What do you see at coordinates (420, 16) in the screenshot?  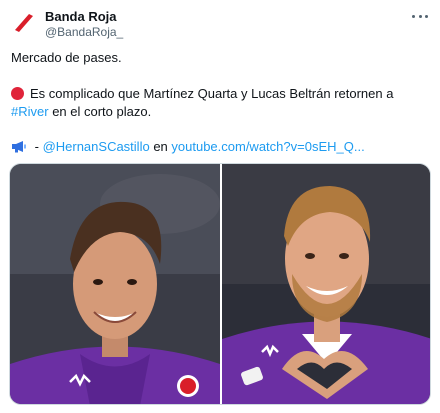 I see `more-options-icon` at bounding box center [420, 16].